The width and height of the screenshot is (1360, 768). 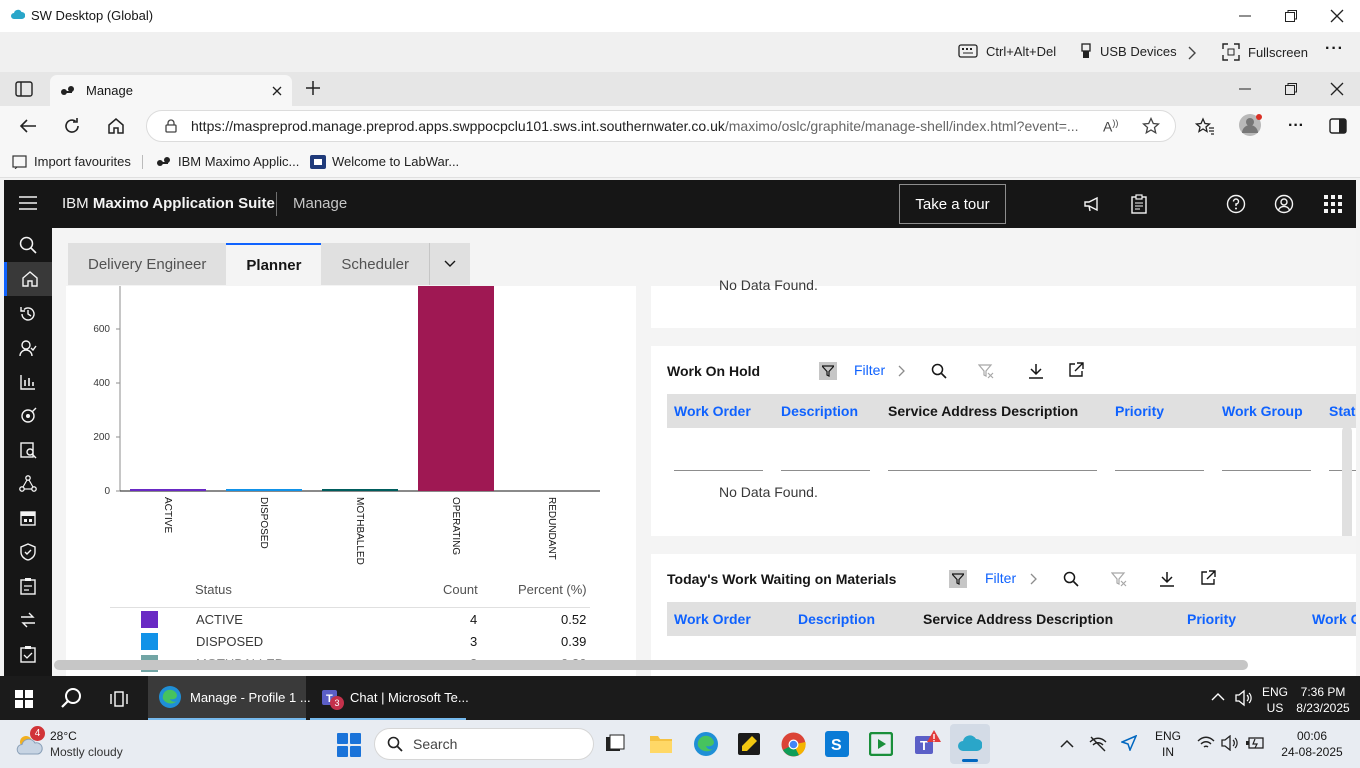 What do you see at coordinates (71, 161) in the screenshot?
I see `fav-import: Import favourites` at bounding box center [71, 161].